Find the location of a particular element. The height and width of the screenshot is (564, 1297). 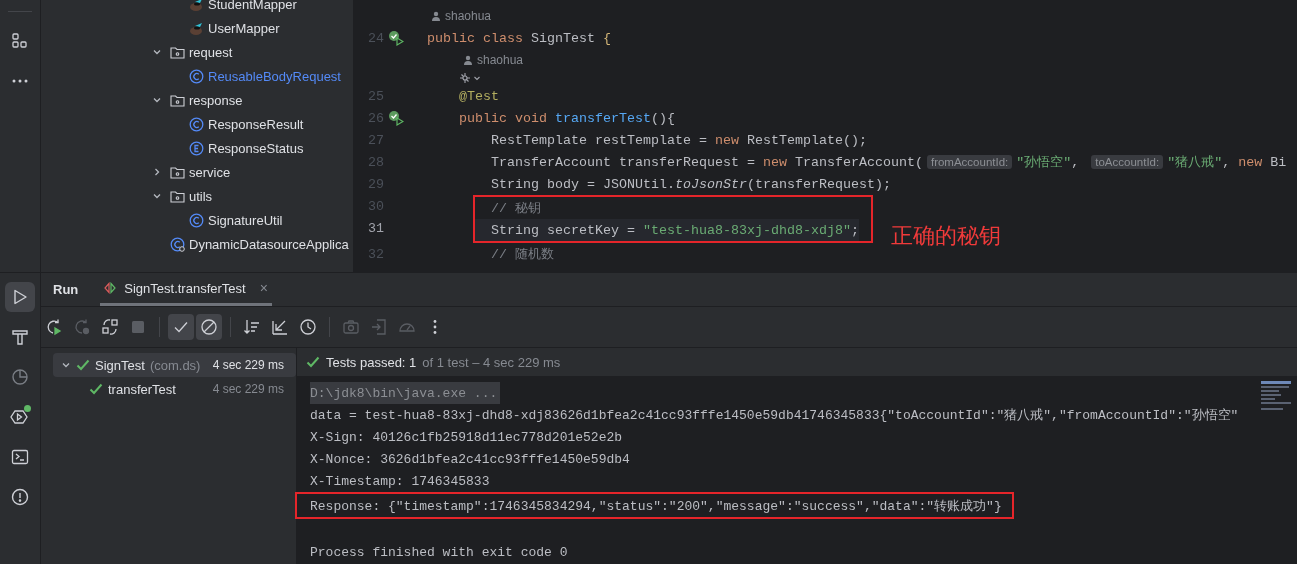

more-icon is located at coordinates (435, 327).